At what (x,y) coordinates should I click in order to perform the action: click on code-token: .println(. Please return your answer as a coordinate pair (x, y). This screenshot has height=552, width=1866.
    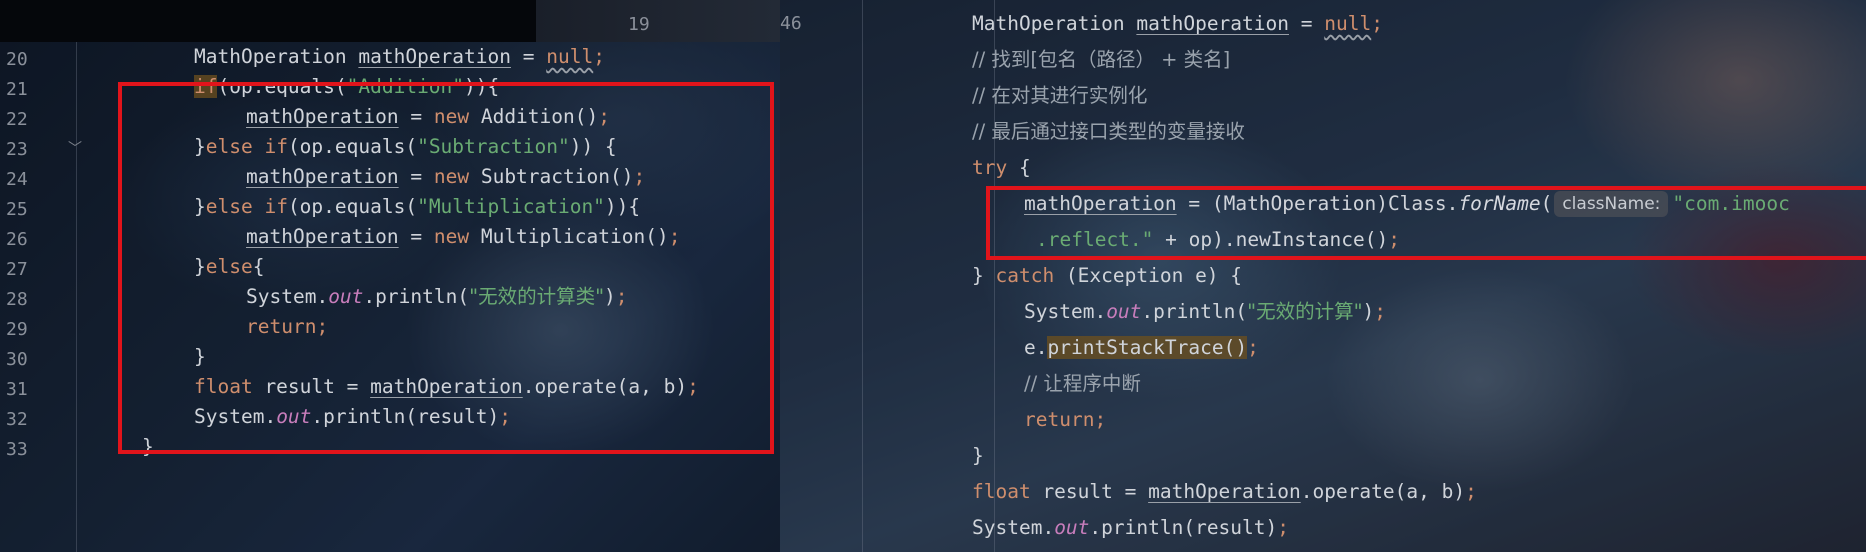
    Looking at the image, I should click on (1194, 311).